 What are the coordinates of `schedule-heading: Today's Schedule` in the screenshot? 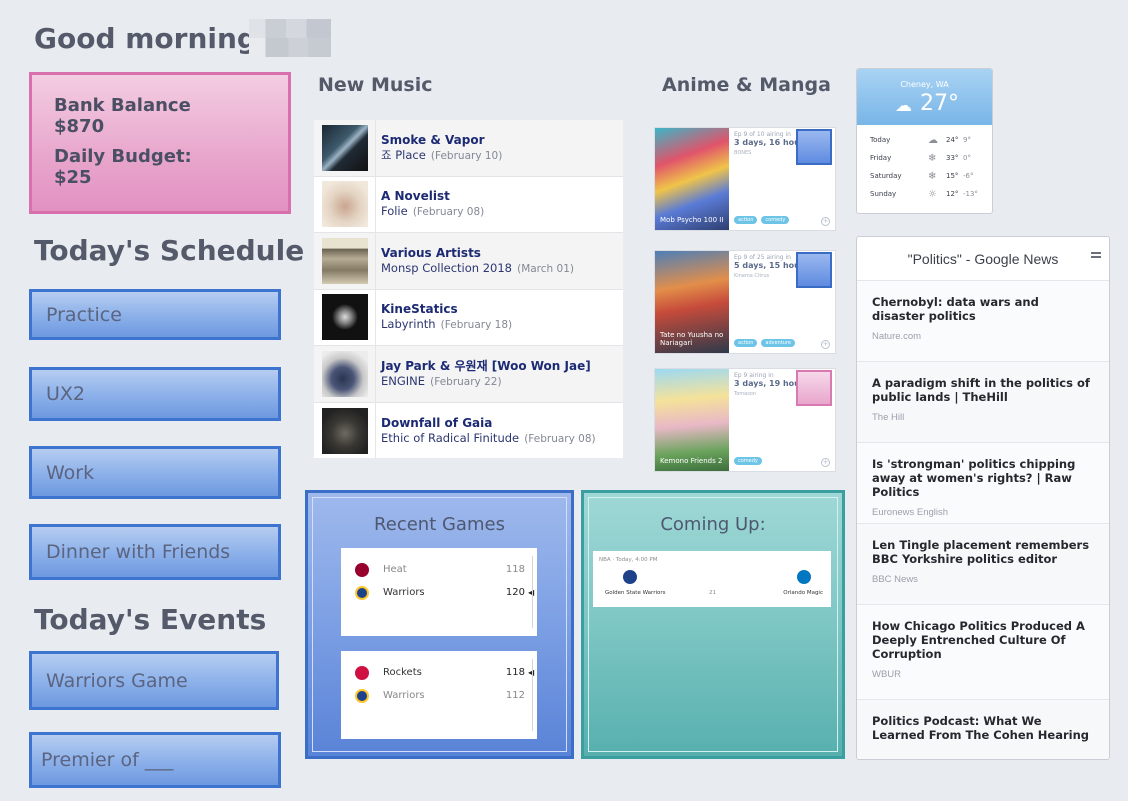 It's located at (169, 250).